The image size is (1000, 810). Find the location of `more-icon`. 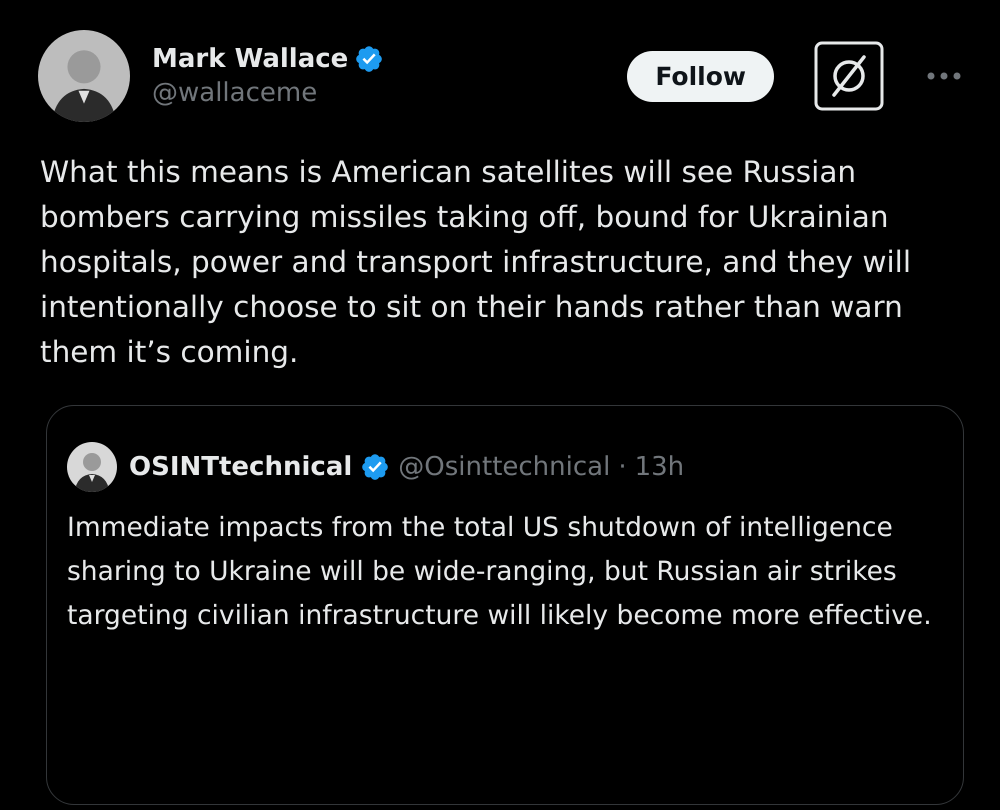

more-icon is located at coordinates (944, 76).